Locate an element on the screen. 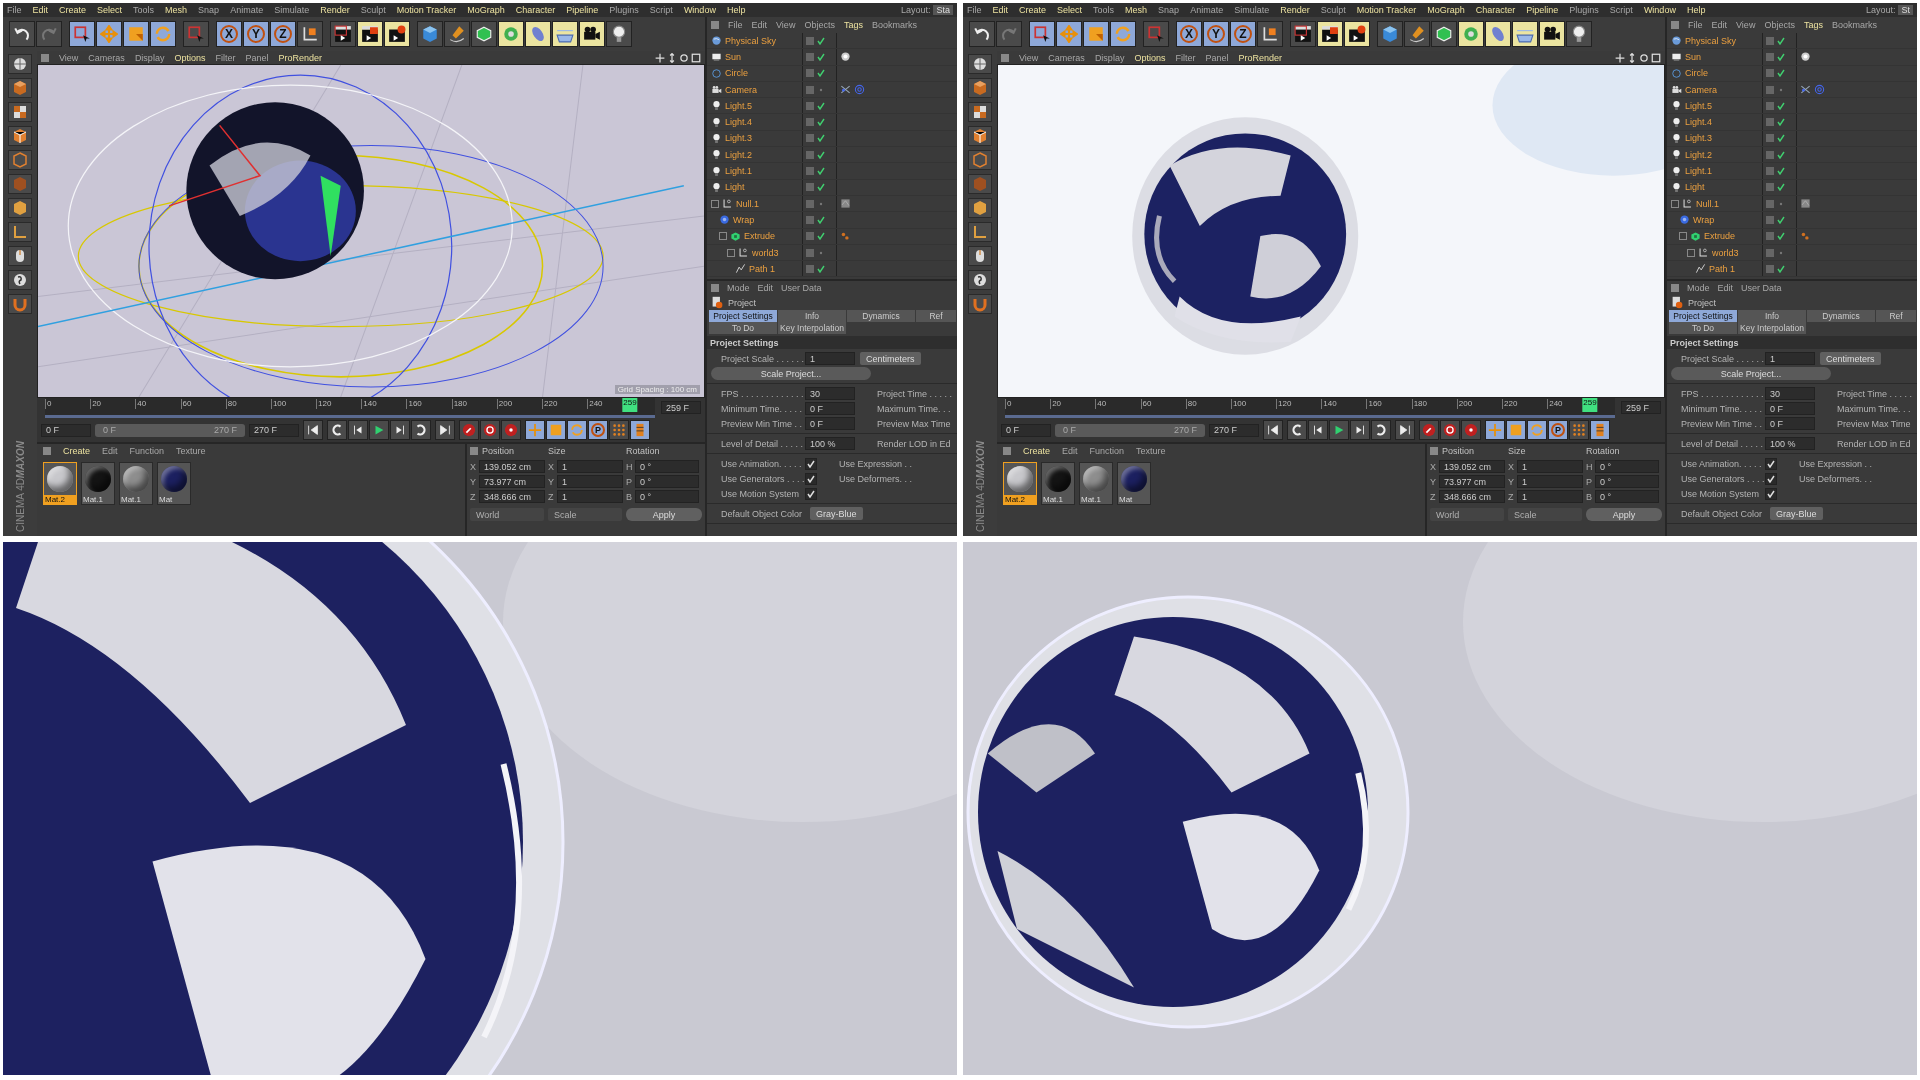 The image size is (1920, 1080). menu-item: Mesh is located at coordinates (1136, 10).